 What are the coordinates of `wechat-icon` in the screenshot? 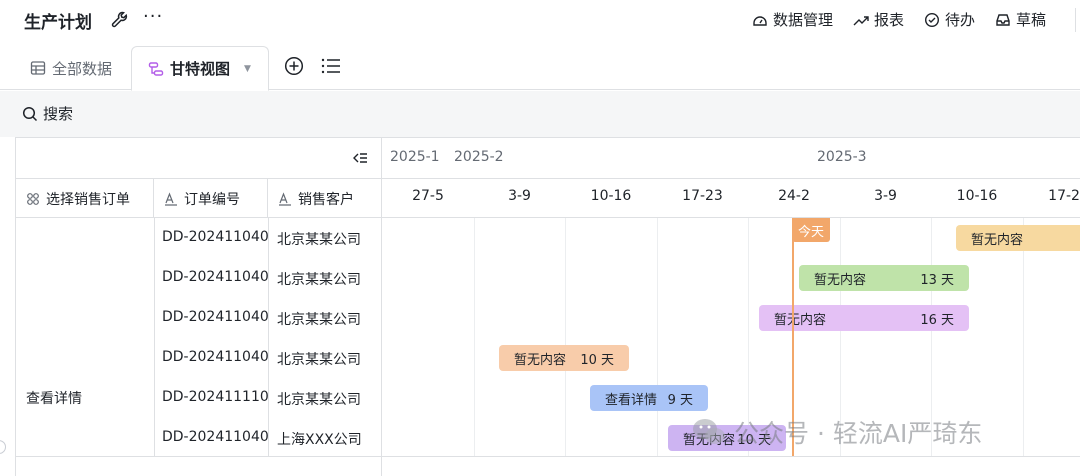 It's located at (709, 431).